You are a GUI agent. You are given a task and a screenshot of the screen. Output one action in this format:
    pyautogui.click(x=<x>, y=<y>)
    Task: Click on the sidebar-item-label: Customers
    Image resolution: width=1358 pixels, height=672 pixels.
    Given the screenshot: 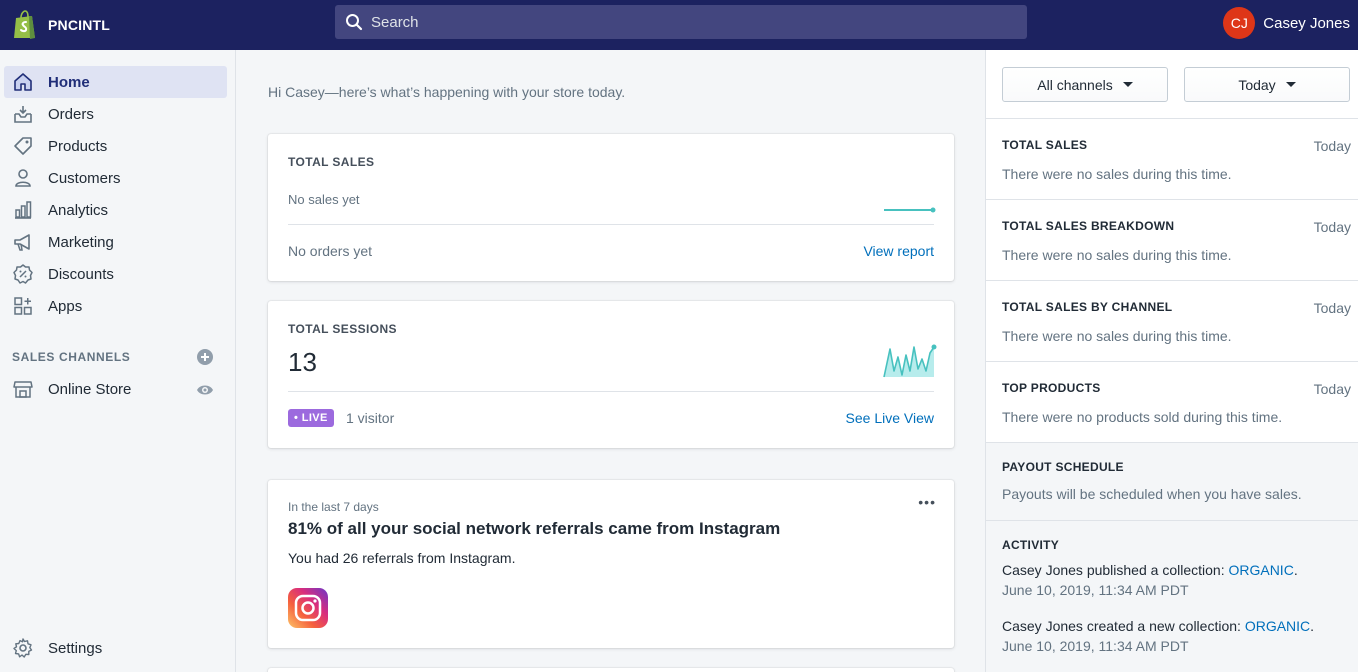 What is the action you would take?
    pyautogui.click(x=84, y=178)
    